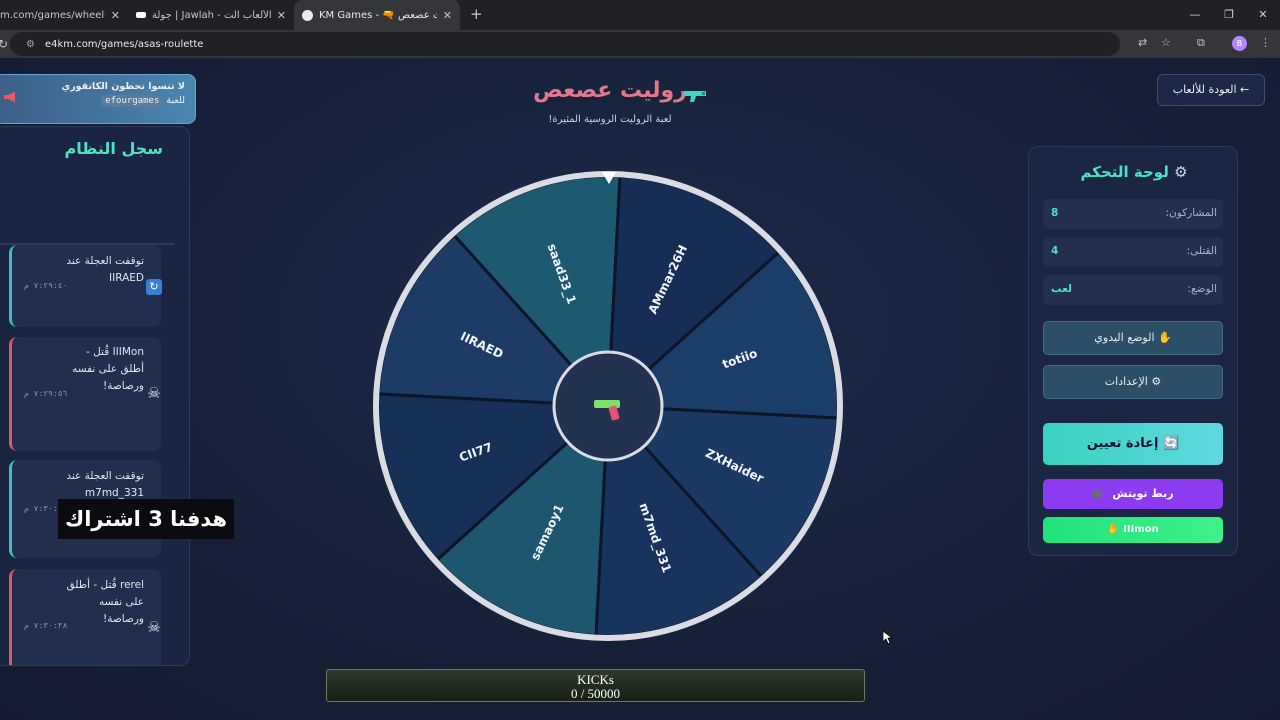  What do you see at coordinates (105, 484) in the screenshot?
I see `log-entry-text: توقفت العجلة عند m7md_331` at bounding box center [105, 484].